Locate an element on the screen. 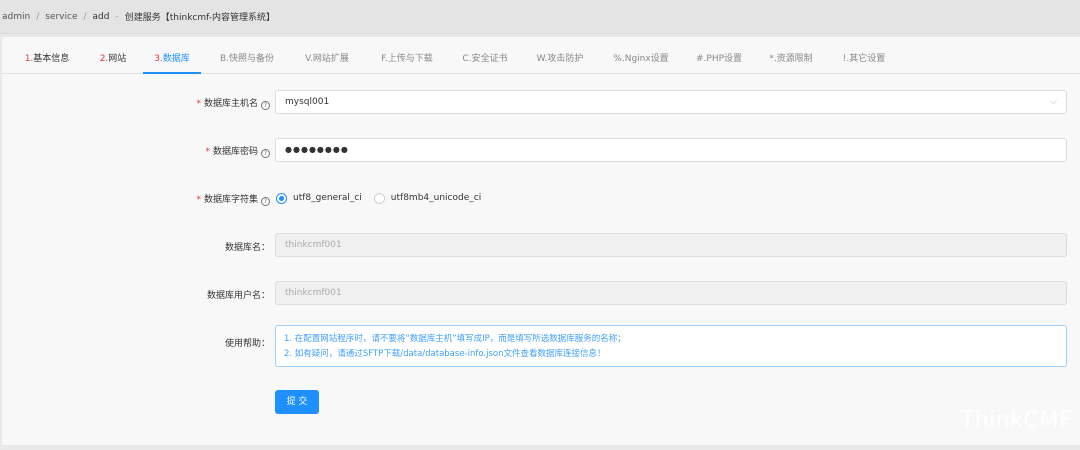  db-charset-label: * 数据库字符集? is located at coordinates (200, 199).